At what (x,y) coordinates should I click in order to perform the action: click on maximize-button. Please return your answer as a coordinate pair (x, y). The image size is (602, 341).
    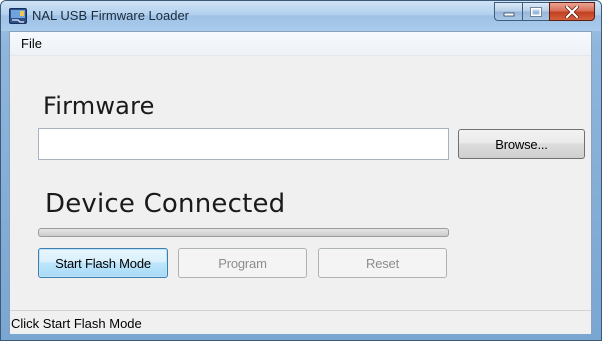
    Looking at the image, I should click on (535, 11).